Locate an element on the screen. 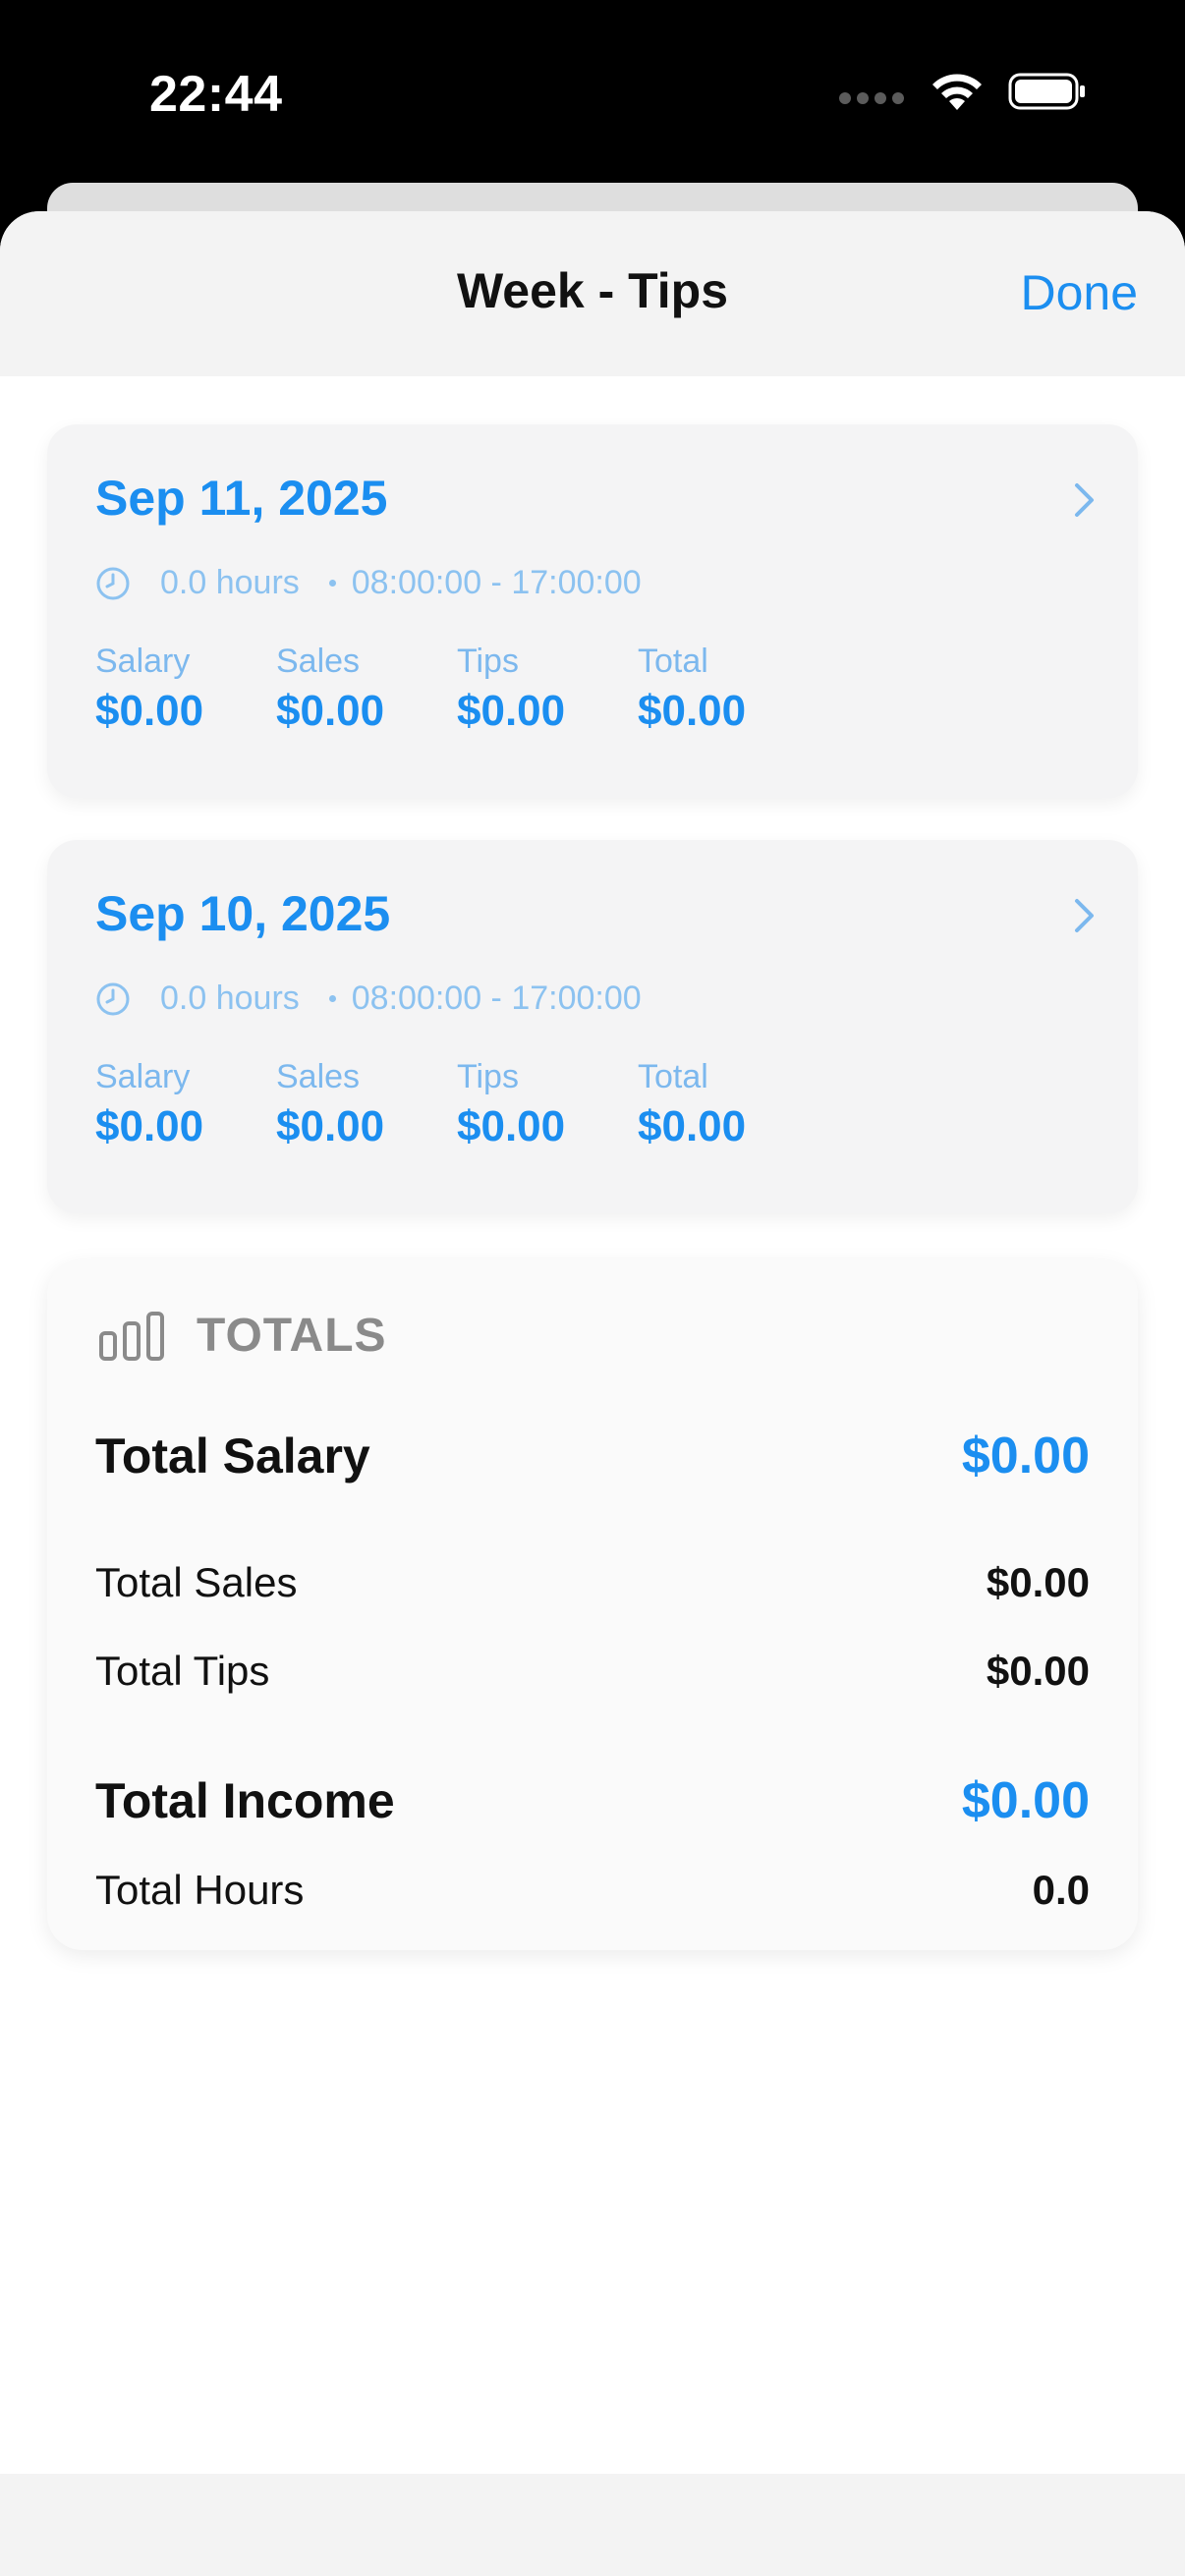  total-hours-row: Total Hours 0.0 is located at coordinates (592, 1890).